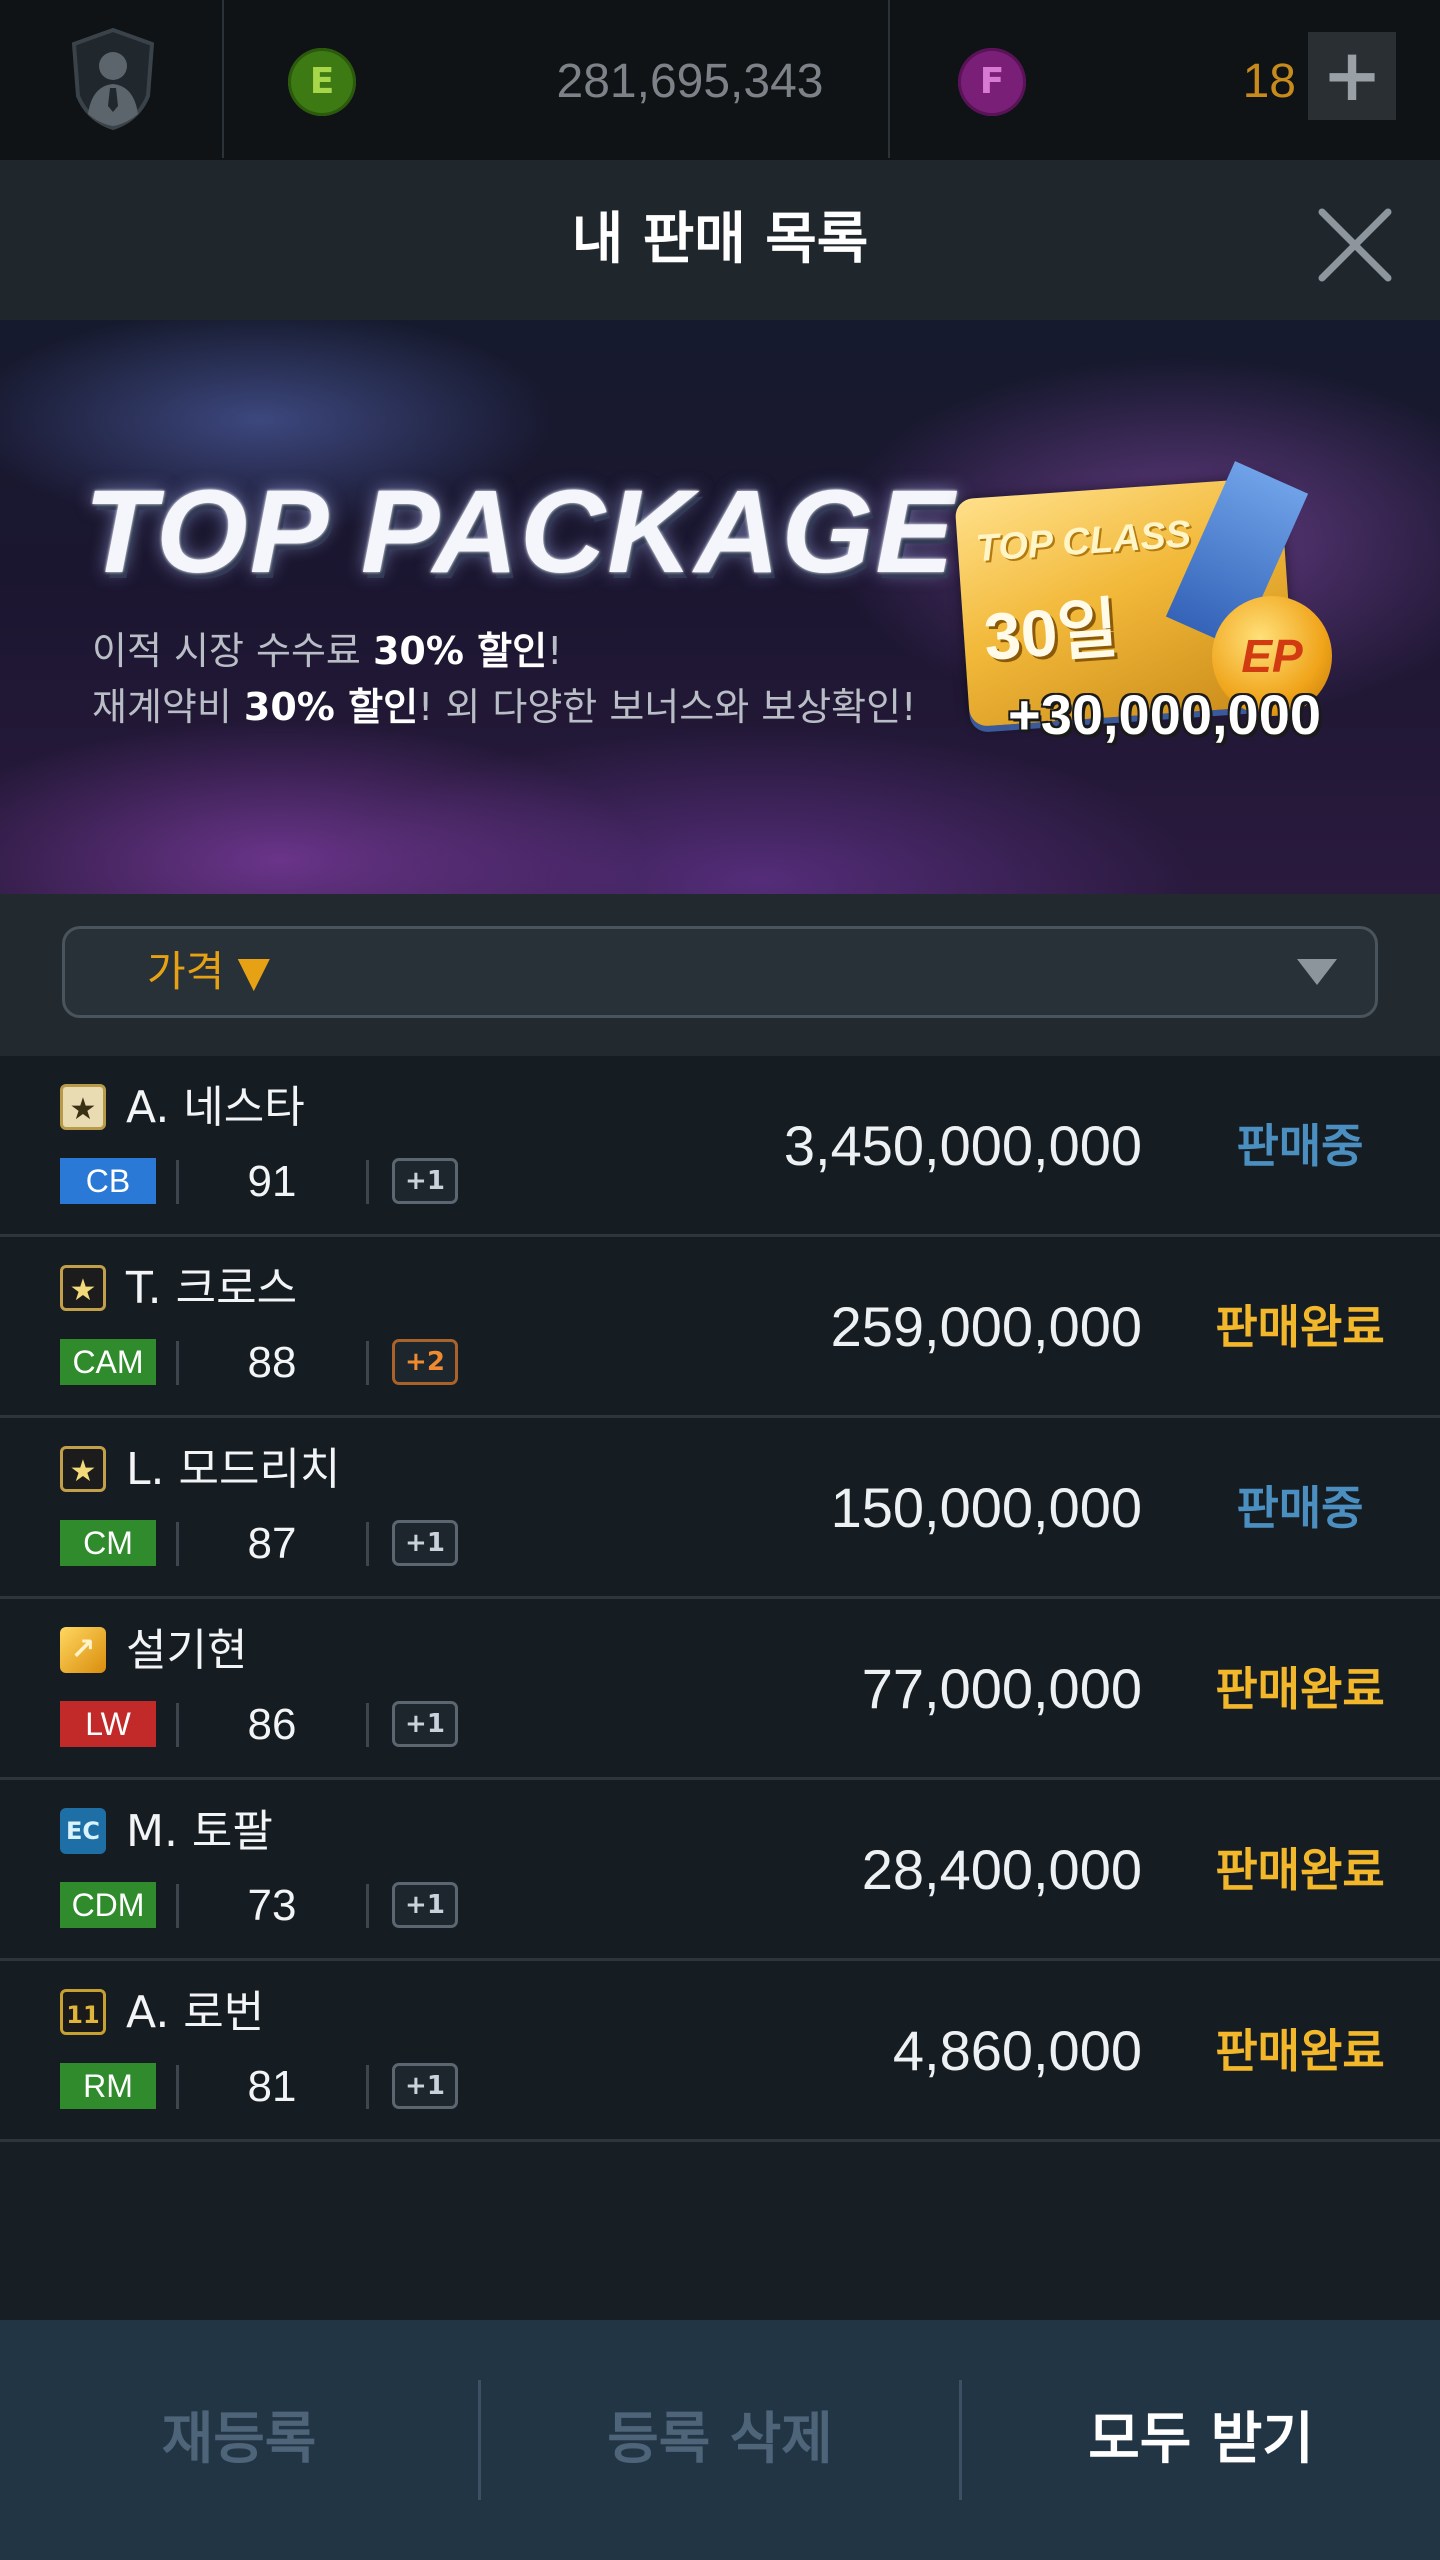  Describe the element at coordinates (720, 1870) in the screenshot. I see `list-item: EC M. 토팔 CDM 73 +1 28,400,000 판매완료` at that location.